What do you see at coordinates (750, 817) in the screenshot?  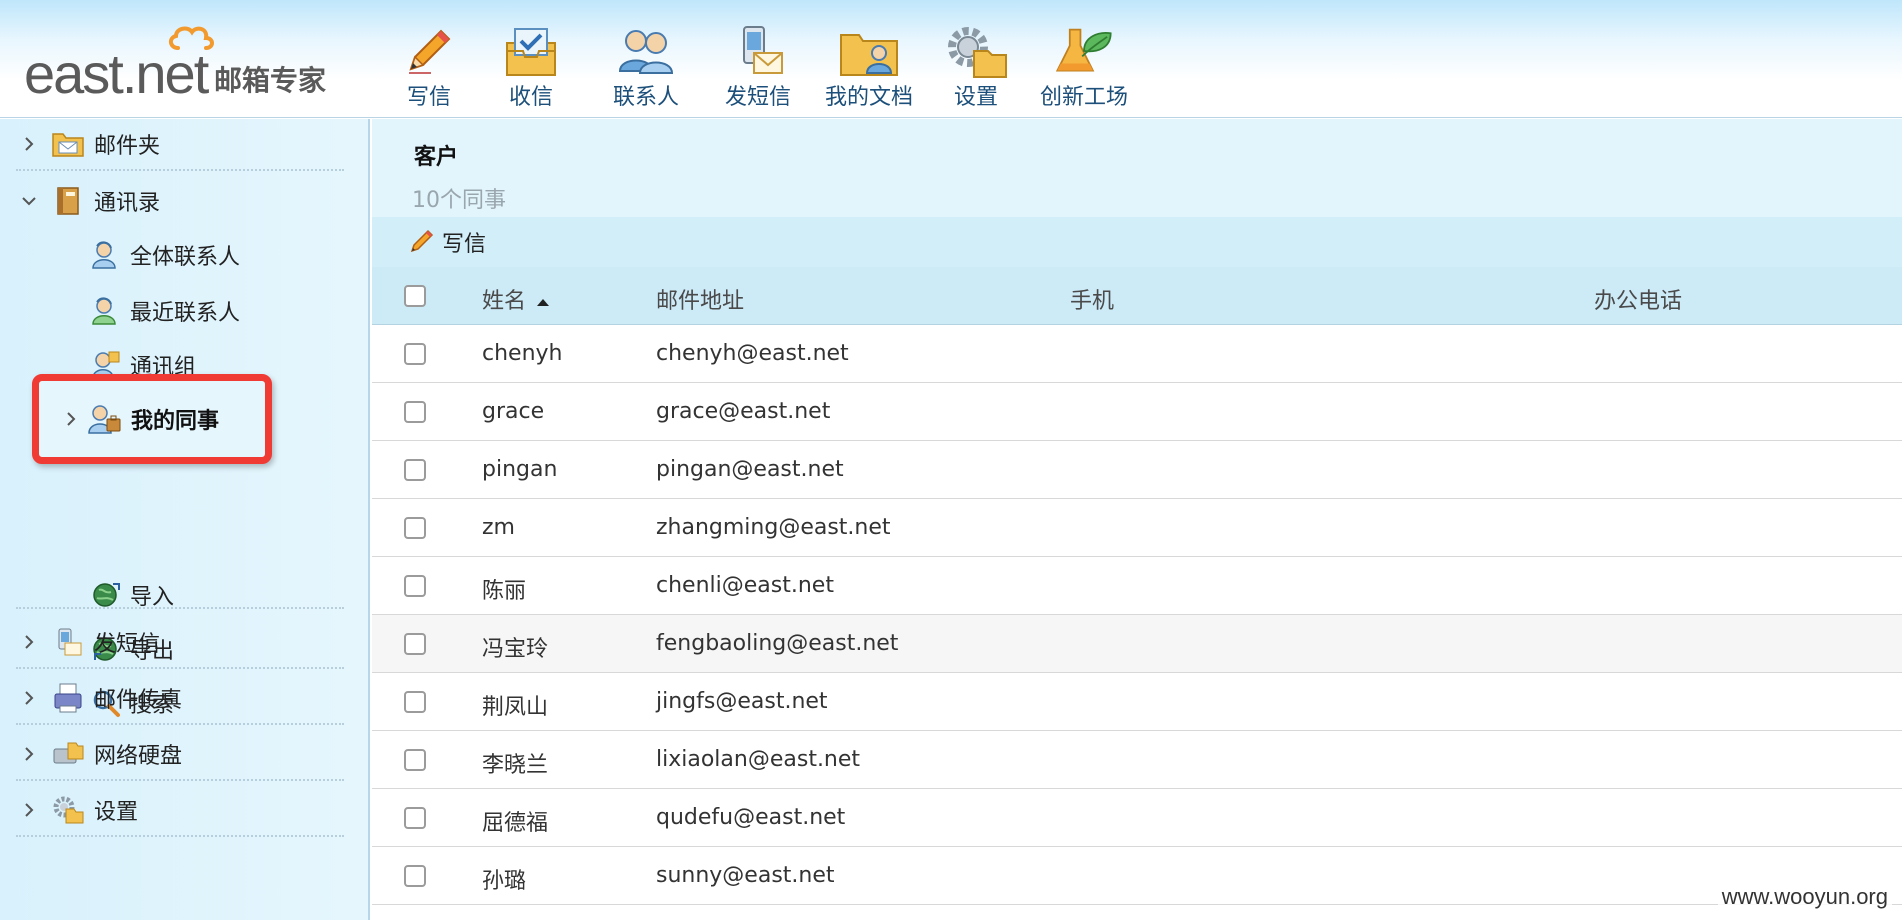 I see `contact-email: qudefu@east.net` at bounding box center [750, 817].